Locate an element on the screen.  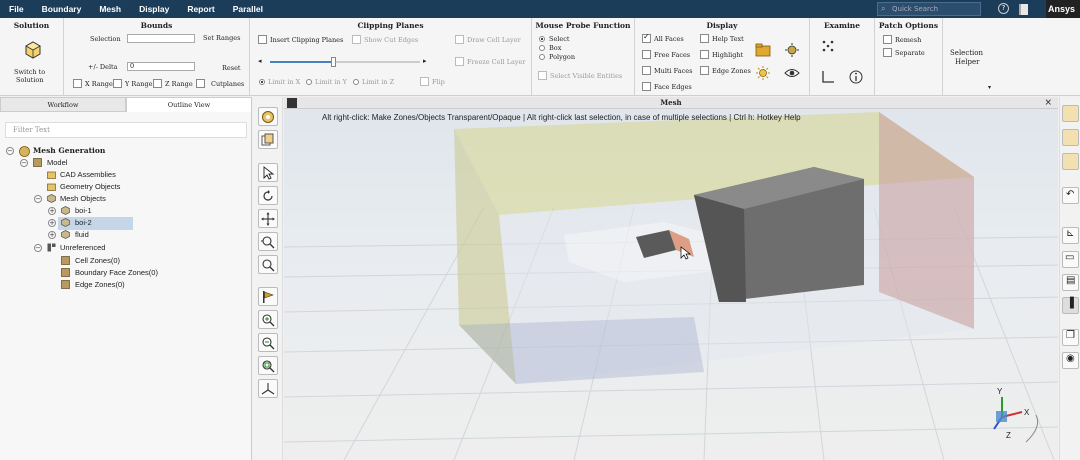
tree-mesh-objects: Mesh Objects is located at coordinates (83, 199).